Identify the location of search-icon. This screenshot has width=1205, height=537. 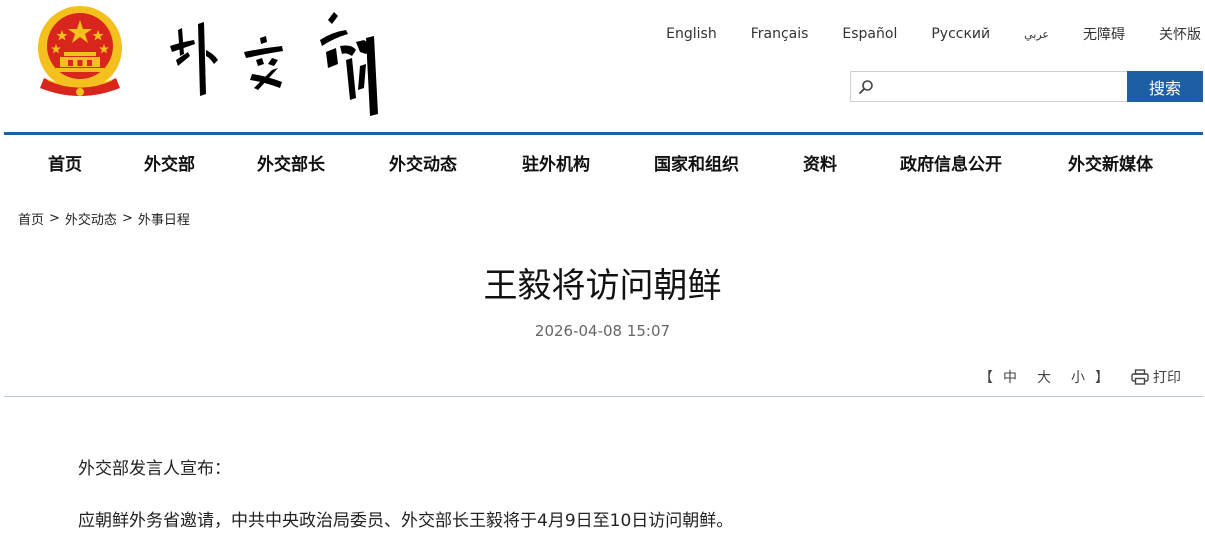
(866, 87).